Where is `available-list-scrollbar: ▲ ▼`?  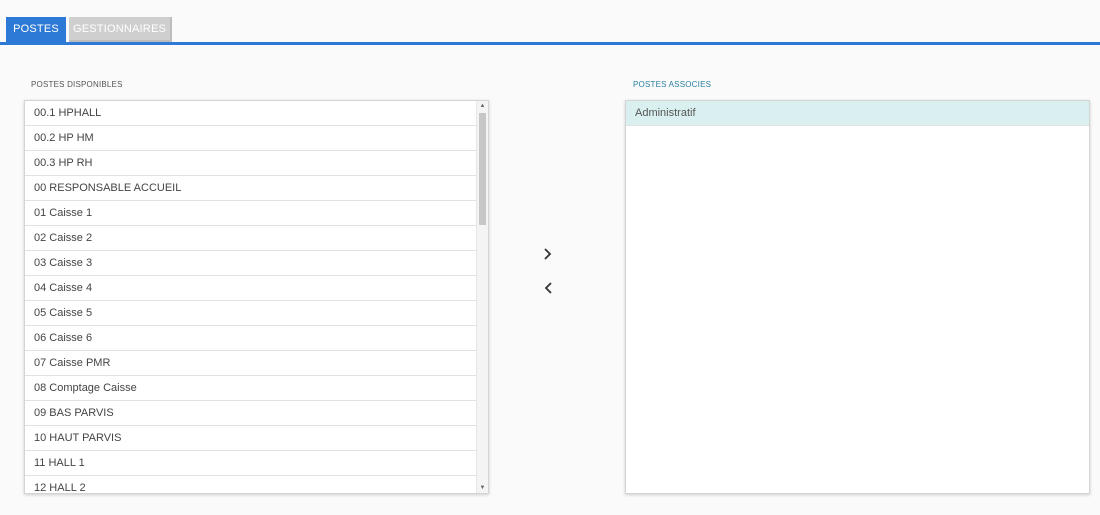 available-list-scrollbar: ▲ ▼ is located at coordinates (482, 297).